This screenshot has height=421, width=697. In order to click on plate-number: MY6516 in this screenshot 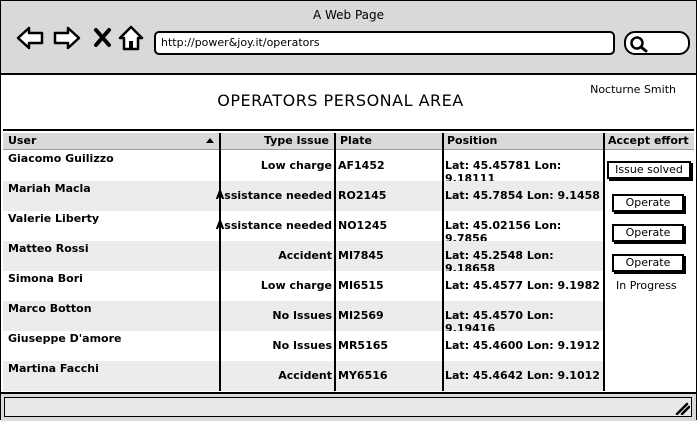, I will do `click(363, 375)`.